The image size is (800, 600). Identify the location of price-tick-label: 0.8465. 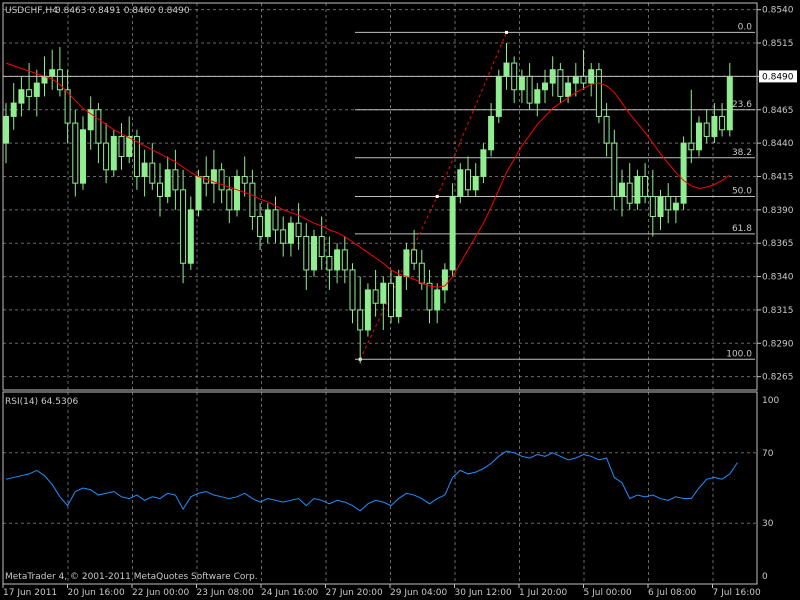
(778, 111).